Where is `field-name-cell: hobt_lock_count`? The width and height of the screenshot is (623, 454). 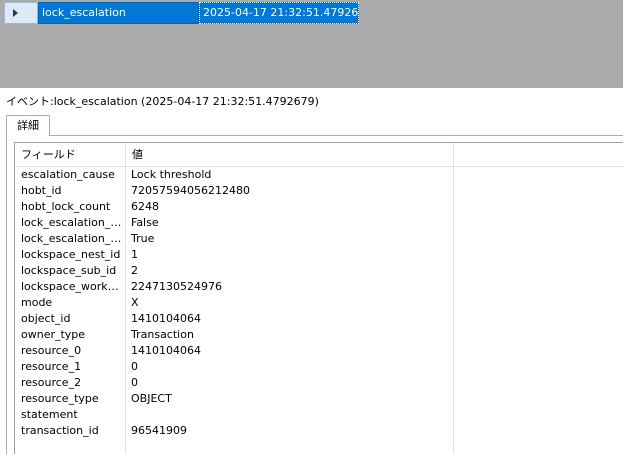 field-name-cell: hobt_lock_count is located at coordinates (66, 206).